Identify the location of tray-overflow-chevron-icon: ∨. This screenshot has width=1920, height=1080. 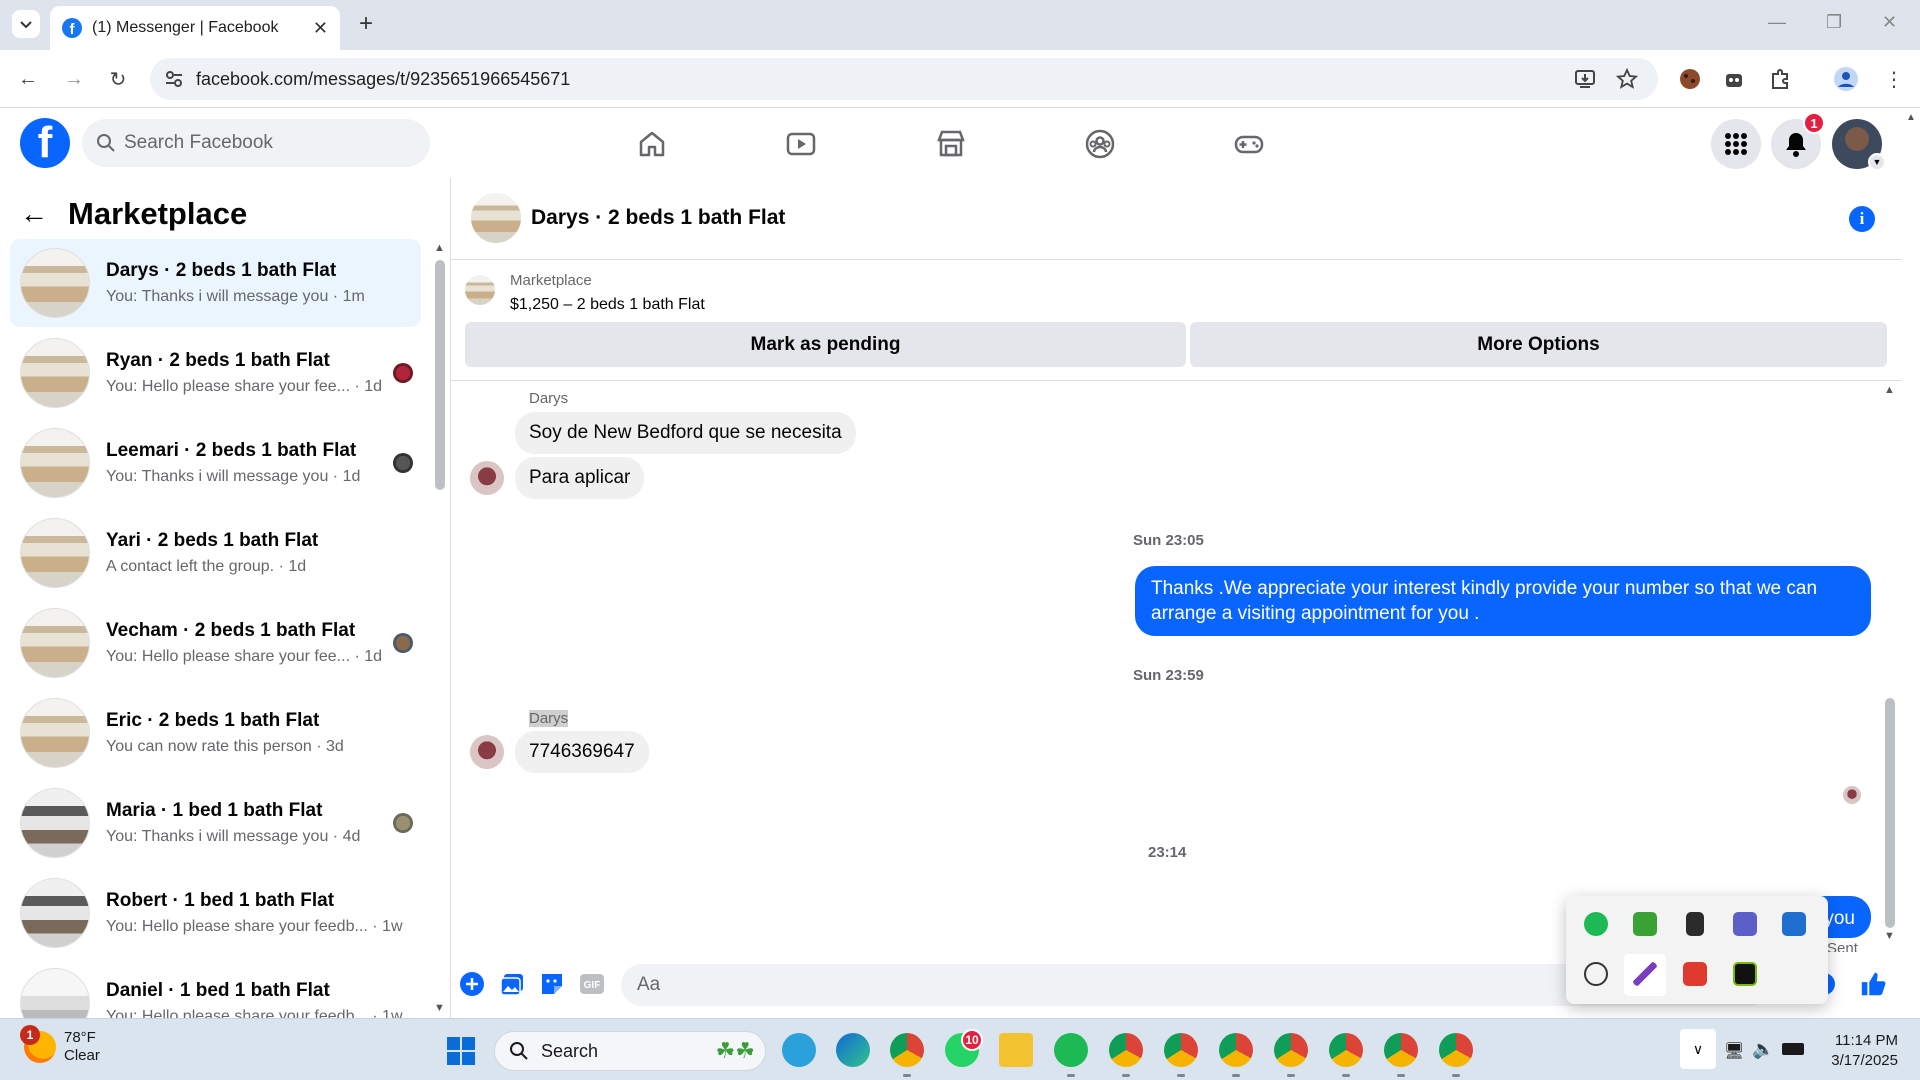
(1698, 1049).